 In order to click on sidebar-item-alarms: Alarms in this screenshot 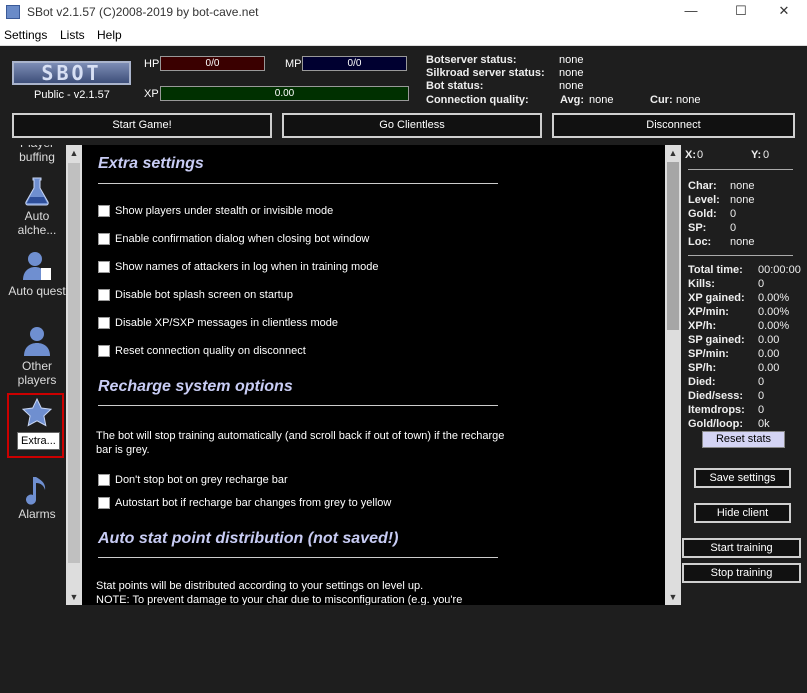, I will do `click(37, 497)`.